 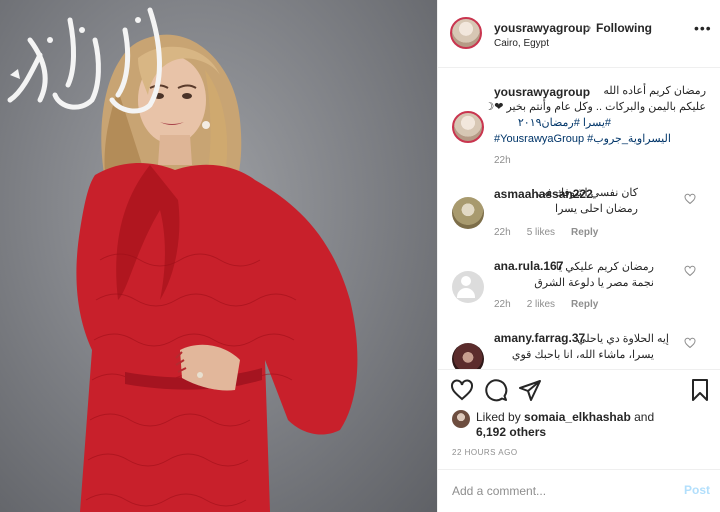 I want to click on caption-hashtags-2: #YousrawyaGroup #اليسراوية_جروب, so click(x=589, y=139).